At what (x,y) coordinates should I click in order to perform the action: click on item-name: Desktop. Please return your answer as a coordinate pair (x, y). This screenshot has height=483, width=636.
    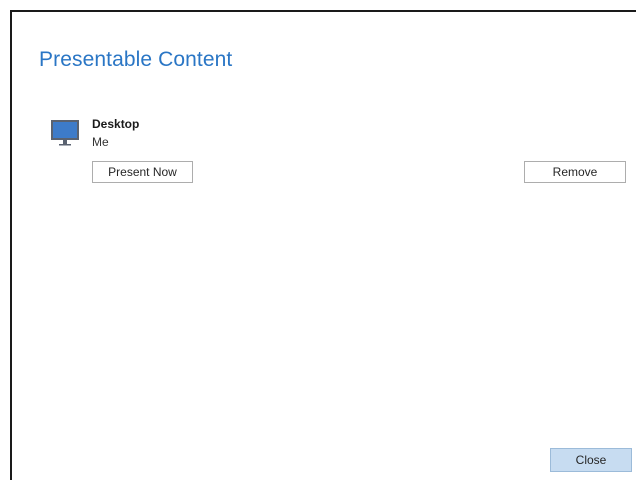
    Looking at the image, I should click on (116, 124).